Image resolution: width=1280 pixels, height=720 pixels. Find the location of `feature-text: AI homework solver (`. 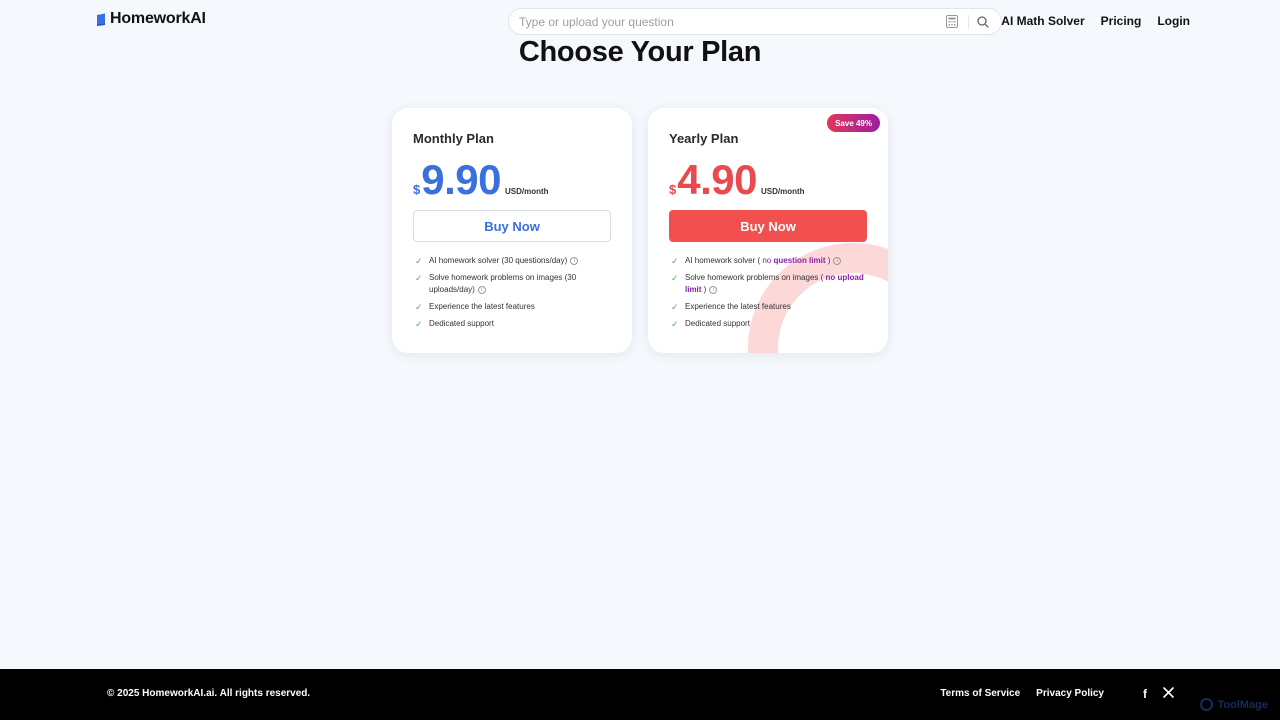

feature-text: AI homework solver ( is located at coordinates (724, 260).